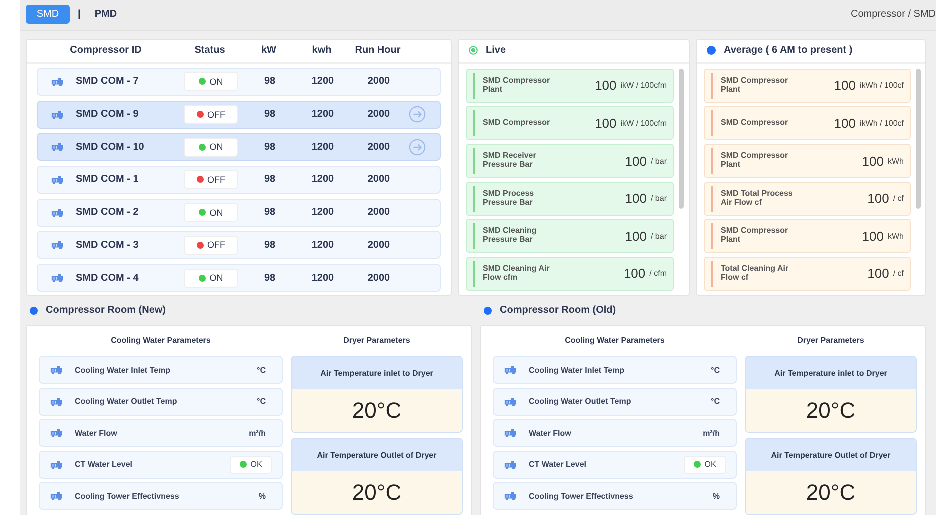 This screenshot has width=936, height=515. Describe the element at coordinates (239, 245) in the screenshot. I see `compressor-row: SMD COM - 3 OFF 98 1200 2000` at that location.